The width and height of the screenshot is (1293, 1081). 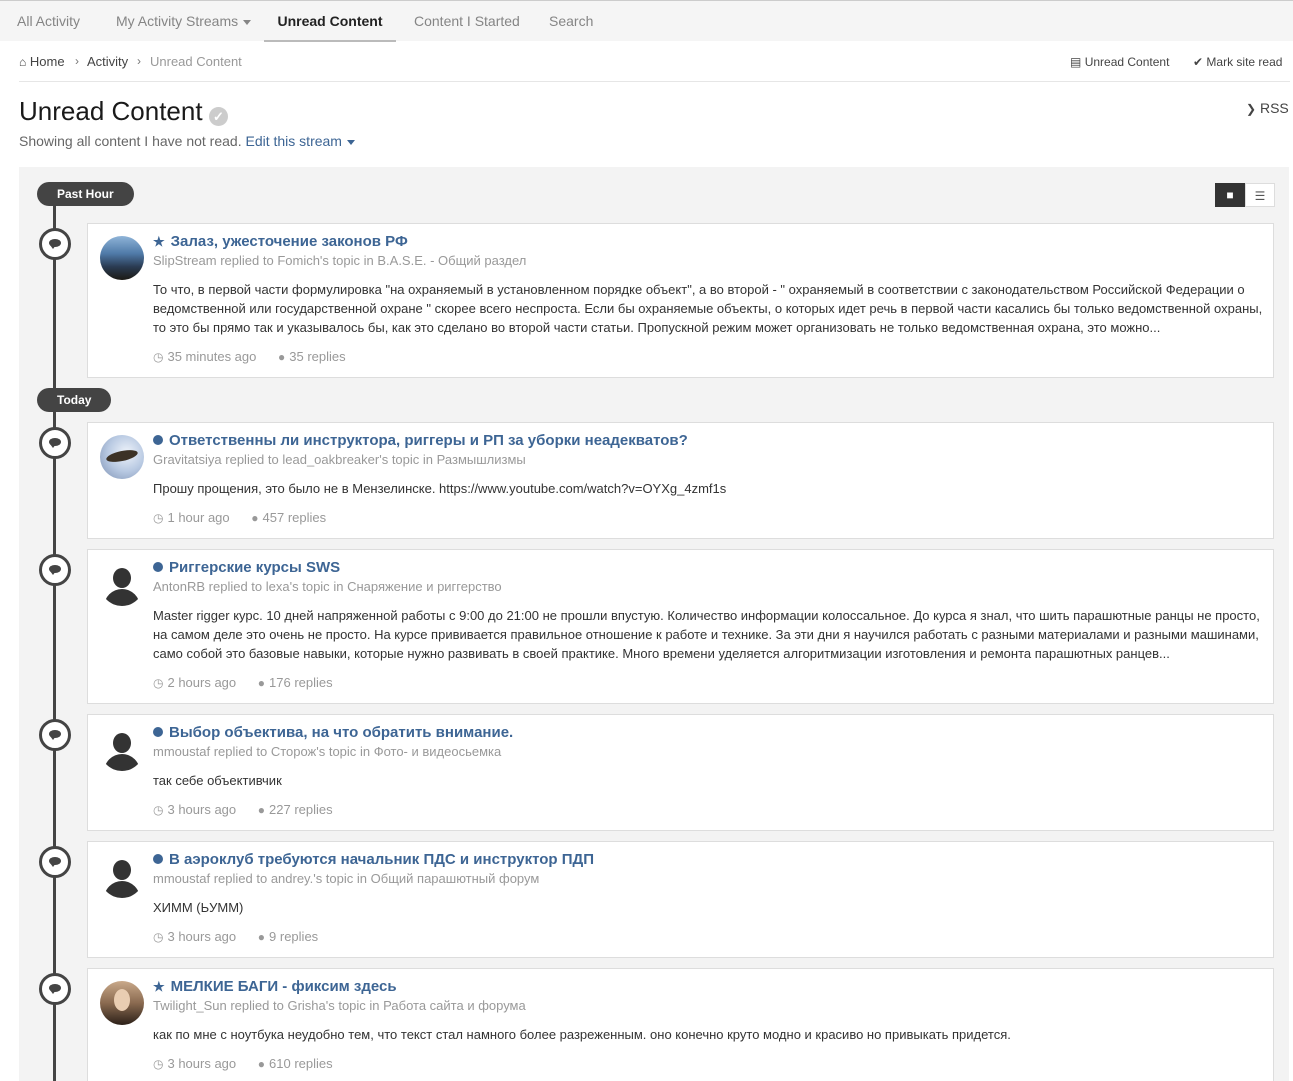 What do you see at coordinates (201, 682) in the screenshot?
I see `item-time: 2 hours ago` at bounding box center [201, 682].